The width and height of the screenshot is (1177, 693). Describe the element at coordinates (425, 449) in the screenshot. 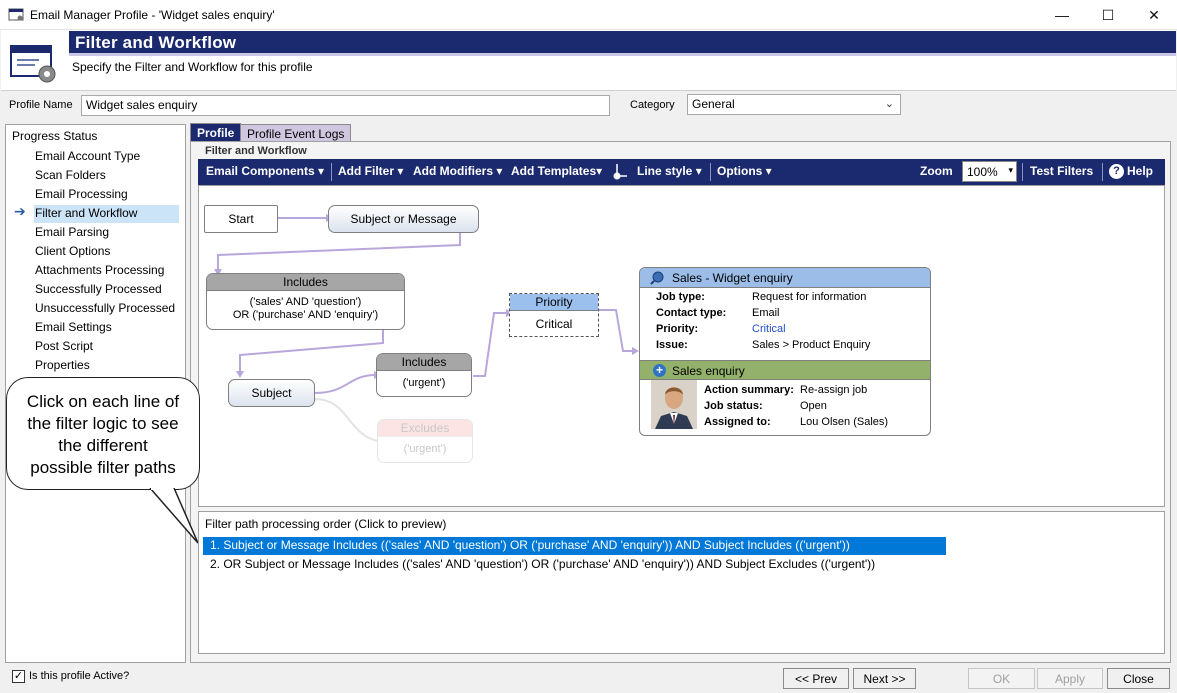

I see `excludes-urgent-condition: ('urgent')` at that location.